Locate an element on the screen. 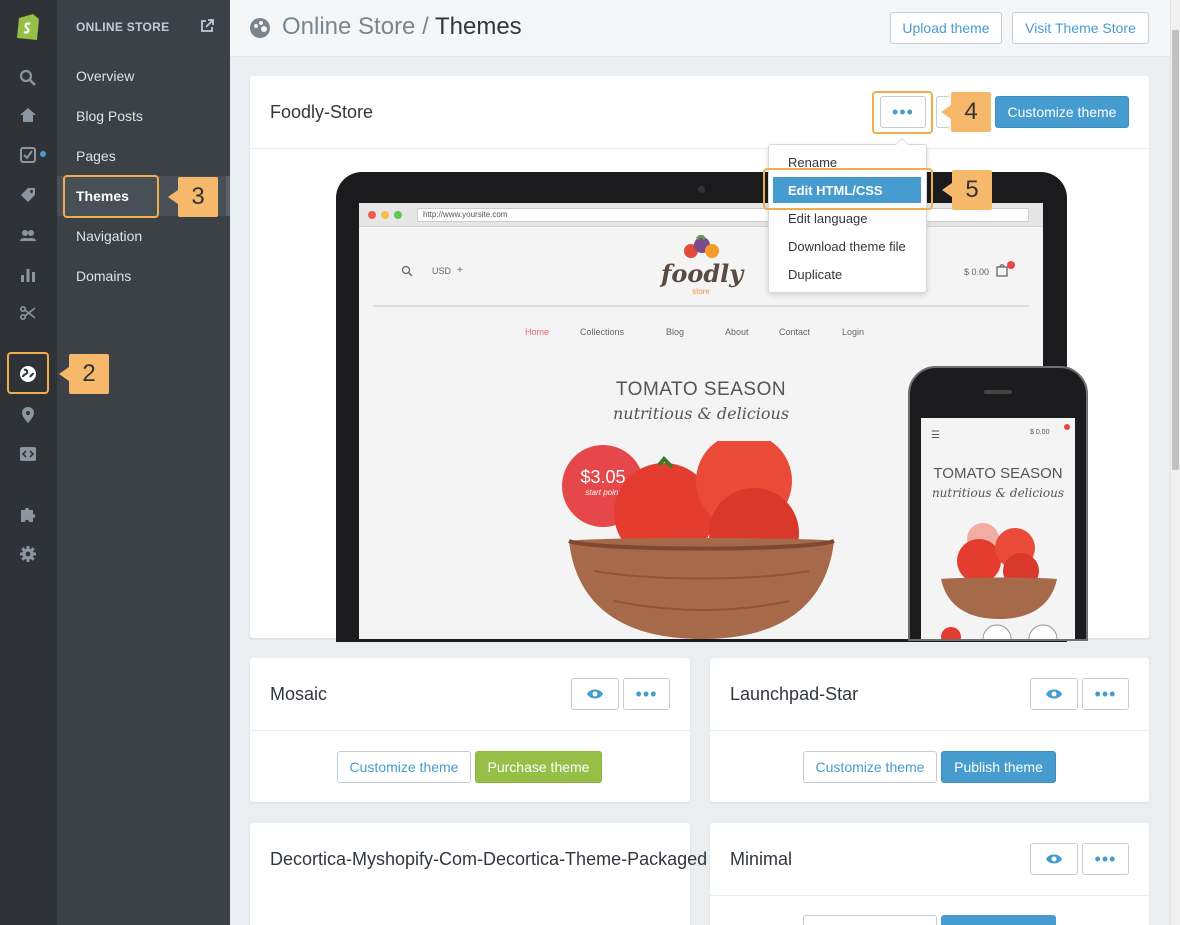 This screenshot has width=1180, height=925. preview-nav-collections: Collections is located at coordinates (602, 332).